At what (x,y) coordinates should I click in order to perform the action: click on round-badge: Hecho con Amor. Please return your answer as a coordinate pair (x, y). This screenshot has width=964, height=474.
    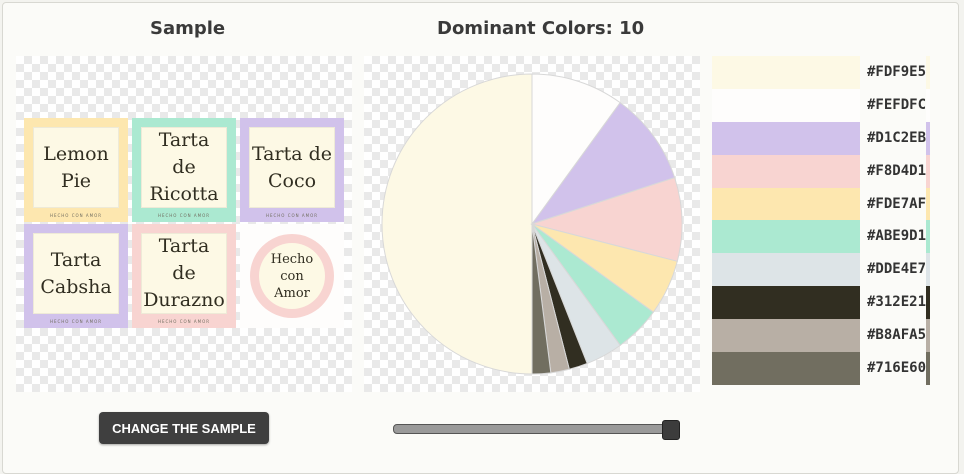
    Looking at the image, I should click on (292, 276).